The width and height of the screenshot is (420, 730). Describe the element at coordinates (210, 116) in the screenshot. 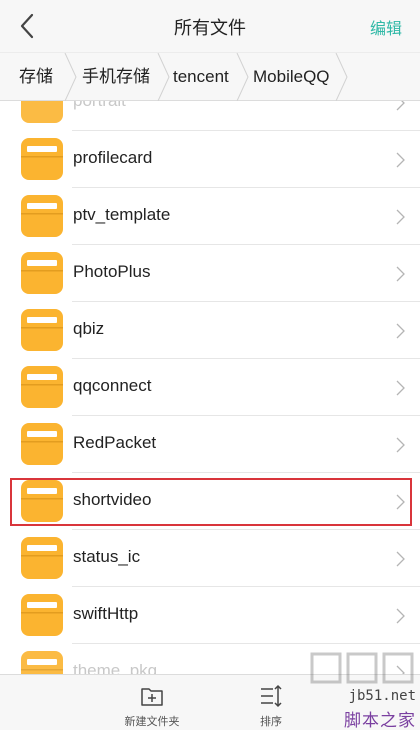

I see `file-row: portrait` at that location.